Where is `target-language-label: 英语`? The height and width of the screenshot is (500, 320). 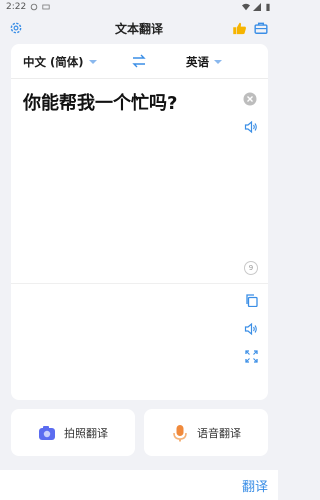
target-language-label: 英语 is located at coordinates (197, 62).